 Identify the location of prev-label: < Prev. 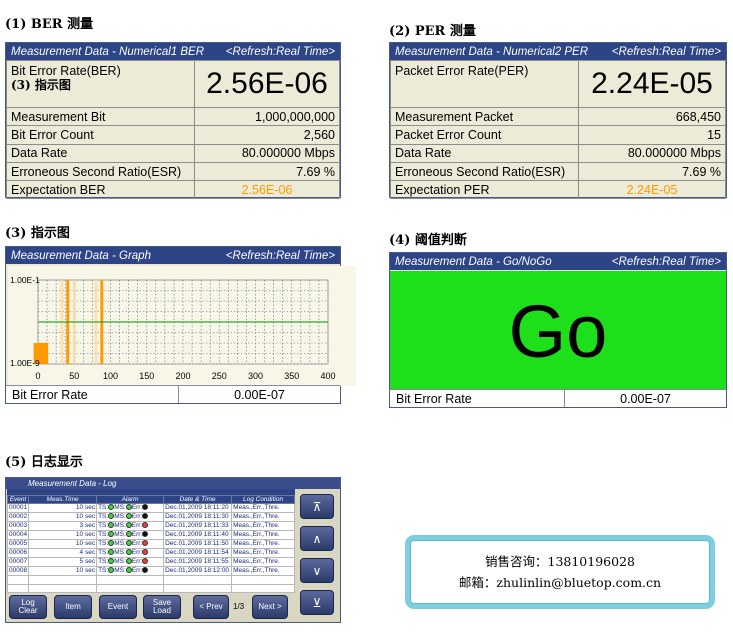
(211, 606).